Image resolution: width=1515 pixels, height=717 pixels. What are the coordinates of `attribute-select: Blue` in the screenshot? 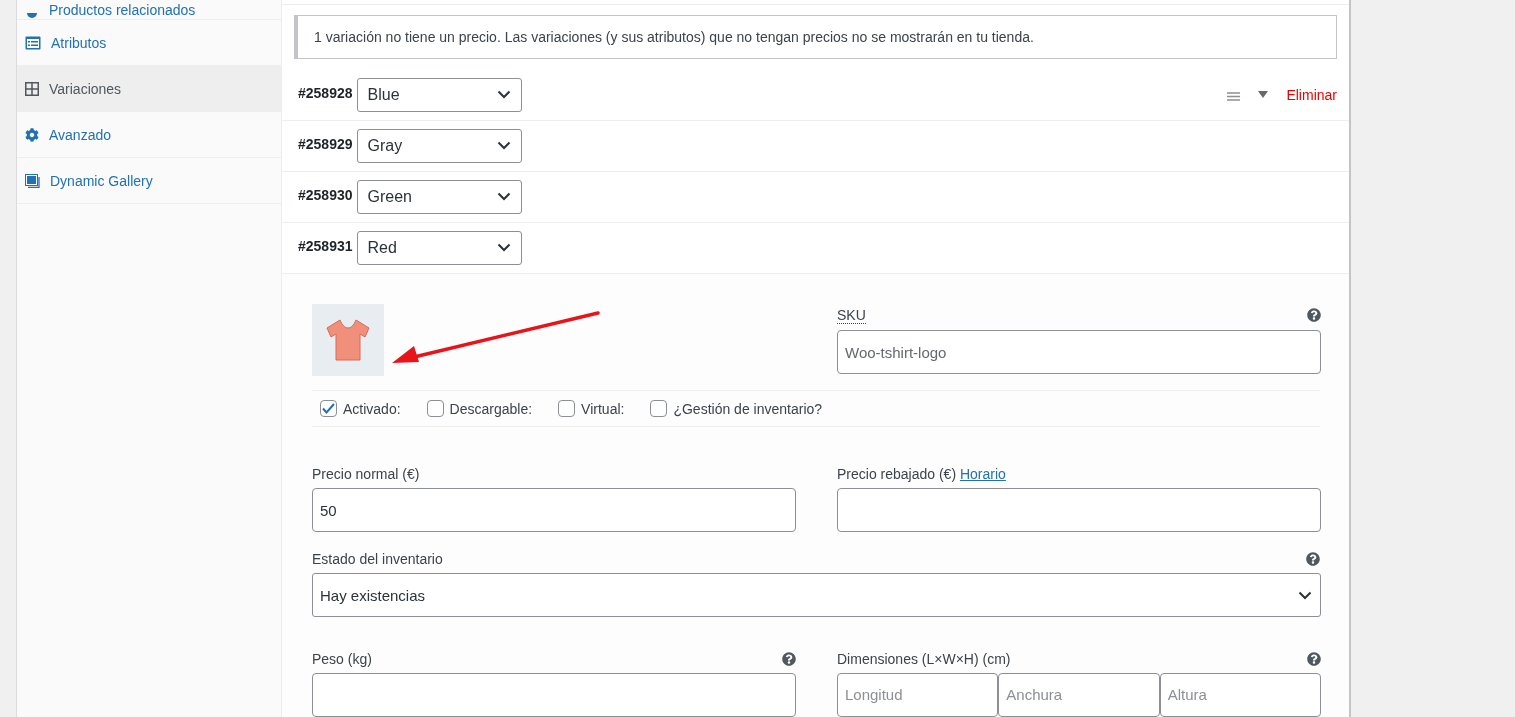 It's located at (439, 94).